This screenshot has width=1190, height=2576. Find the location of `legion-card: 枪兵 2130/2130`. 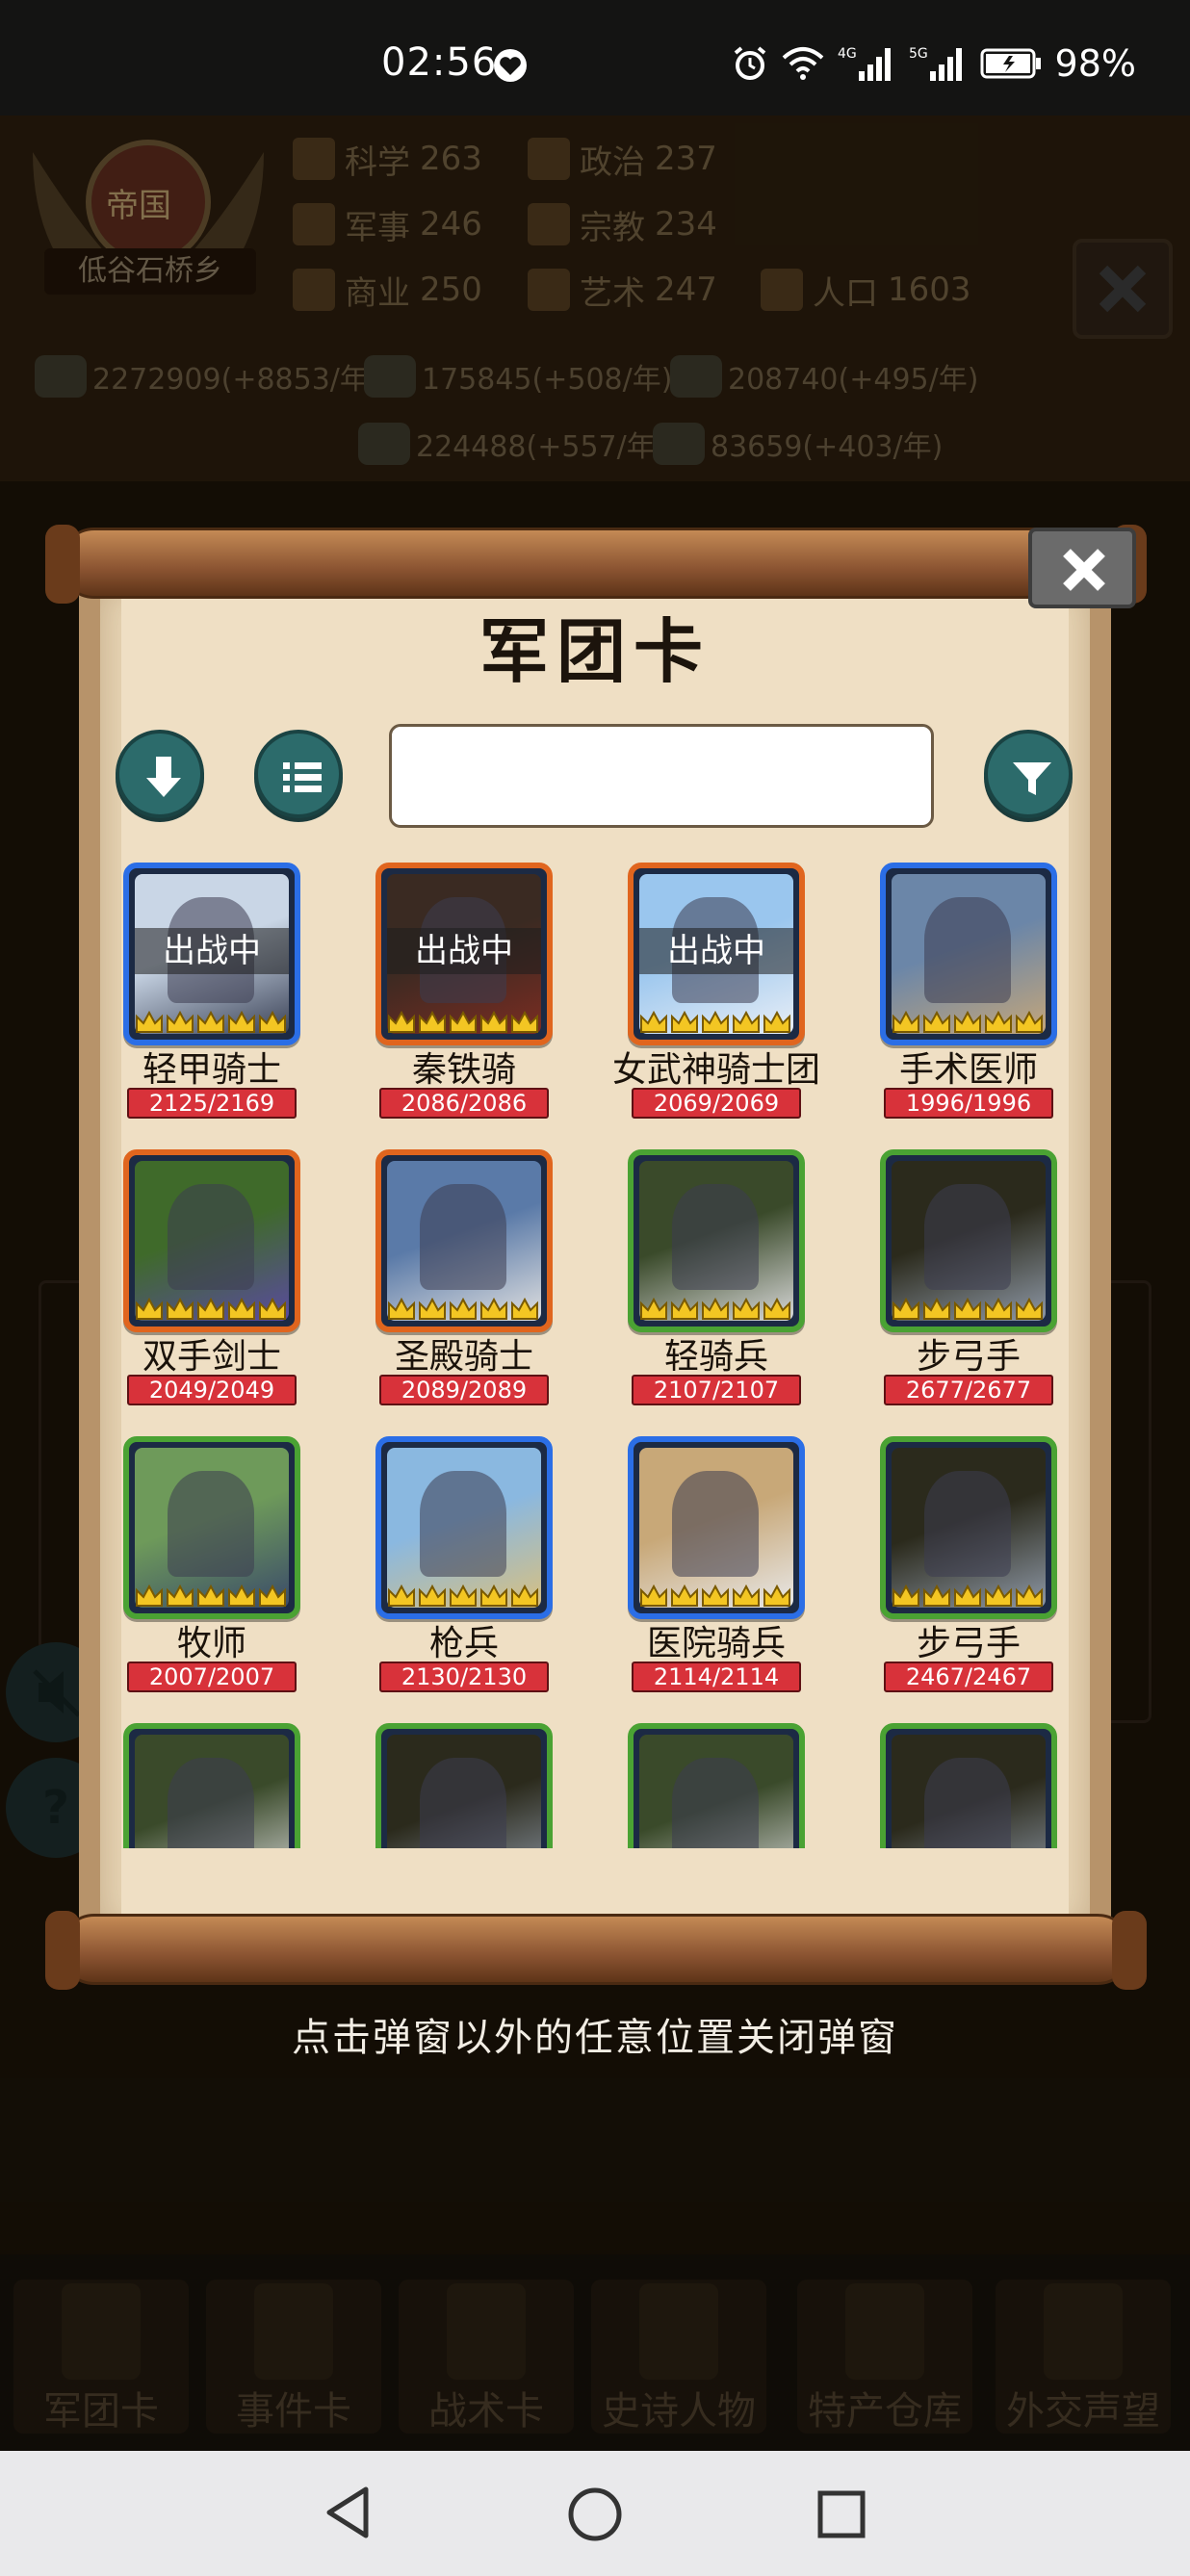

legion-card: 枪兵 2130/2130 is located at coordinates (447, 1581).